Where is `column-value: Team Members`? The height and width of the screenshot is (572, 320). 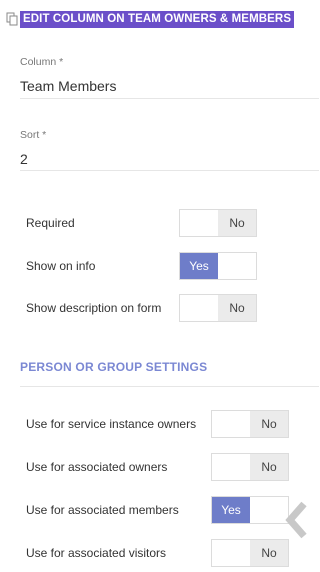 column-value: Team Members is located at coordinates (169, 86).